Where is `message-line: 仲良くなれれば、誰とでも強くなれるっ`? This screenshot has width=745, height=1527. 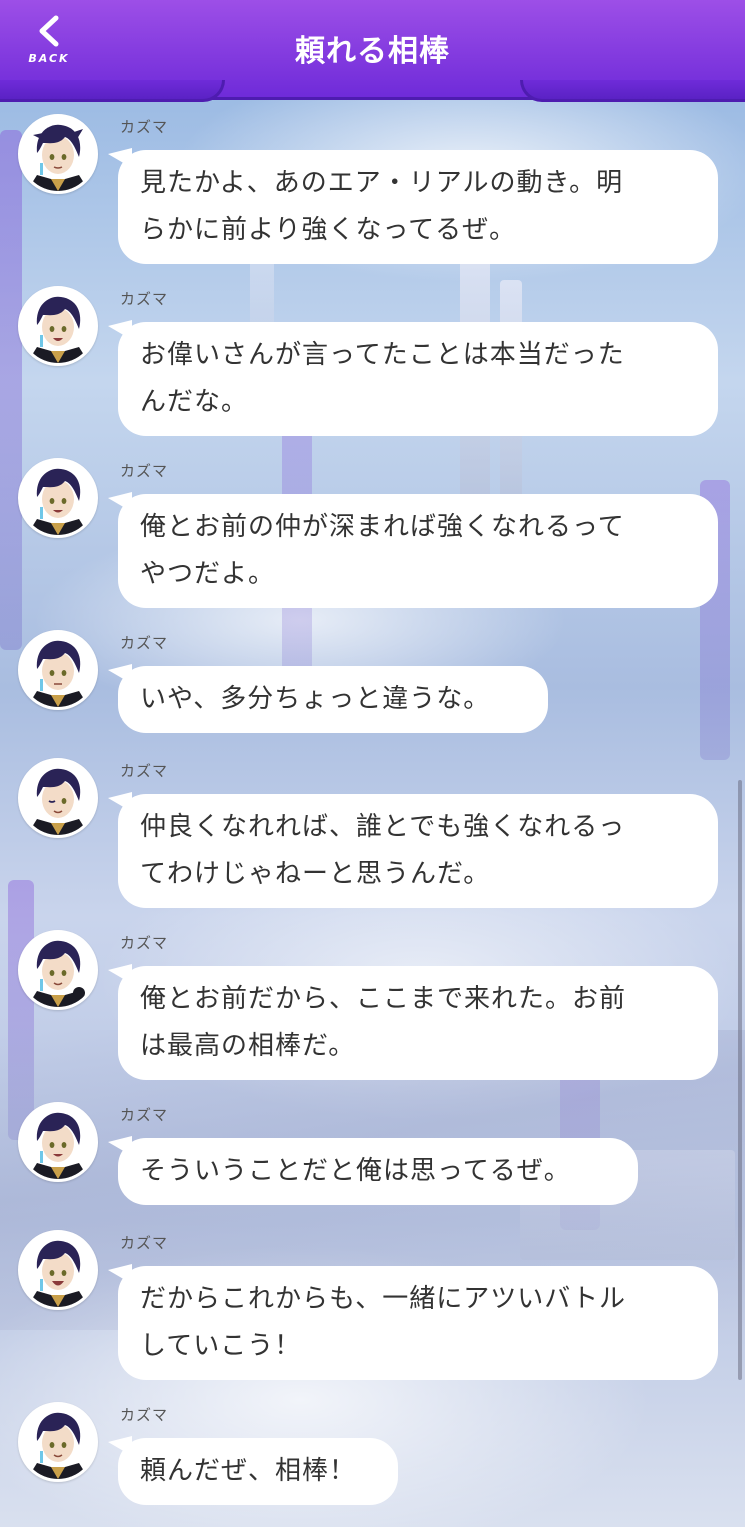 message-line: 仲良くなれれば、誰とでも強くなれるっ is located at coordinates (383, 827).